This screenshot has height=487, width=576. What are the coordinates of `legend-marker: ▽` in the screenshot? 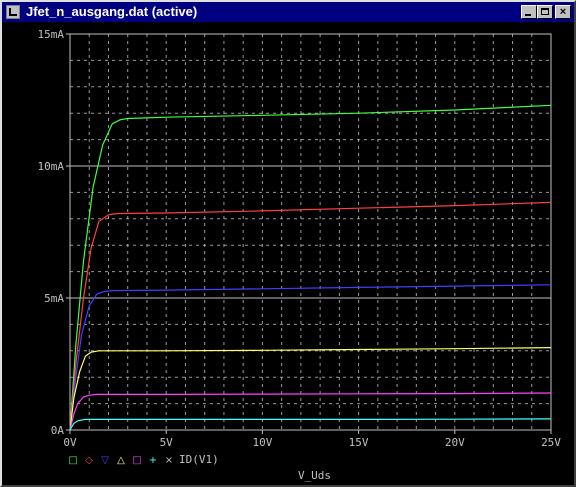 It's located at (105, 460).